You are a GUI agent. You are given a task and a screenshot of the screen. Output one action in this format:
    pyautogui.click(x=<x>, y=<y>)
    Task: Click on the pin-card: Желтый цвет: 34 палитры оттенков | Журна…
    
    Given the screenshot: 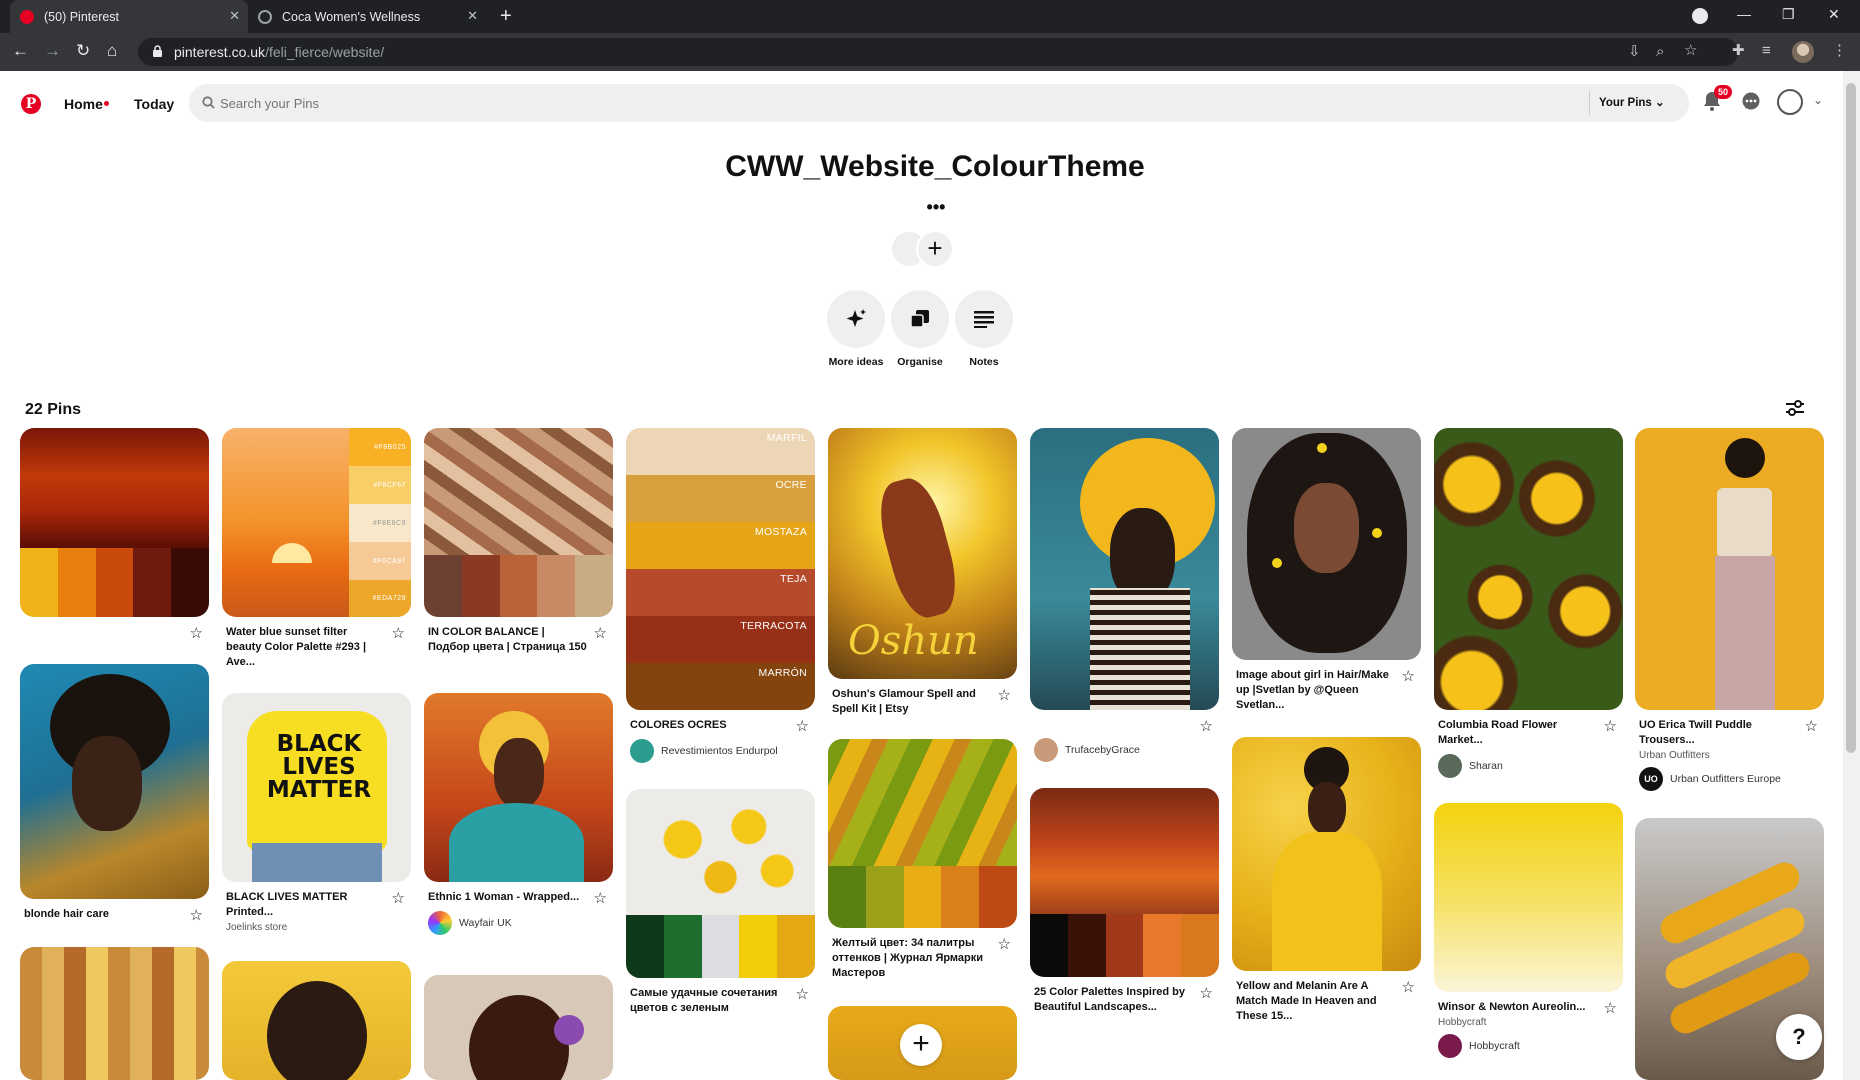 What is the action you would take?
    pyautogui.click(x=922, y=860)
    